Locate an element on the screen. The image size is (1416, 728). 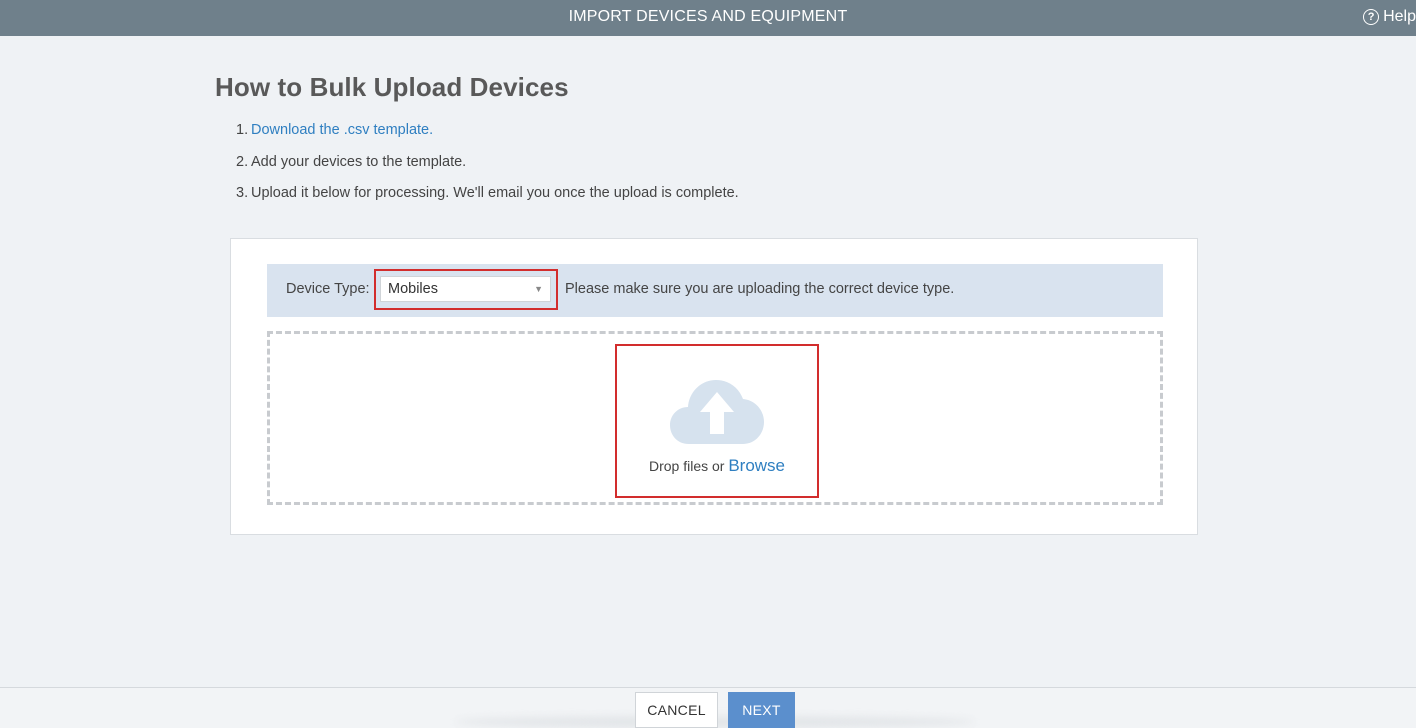
step-item: 1. Download the .csv template. is located at coordinates (715, 137).